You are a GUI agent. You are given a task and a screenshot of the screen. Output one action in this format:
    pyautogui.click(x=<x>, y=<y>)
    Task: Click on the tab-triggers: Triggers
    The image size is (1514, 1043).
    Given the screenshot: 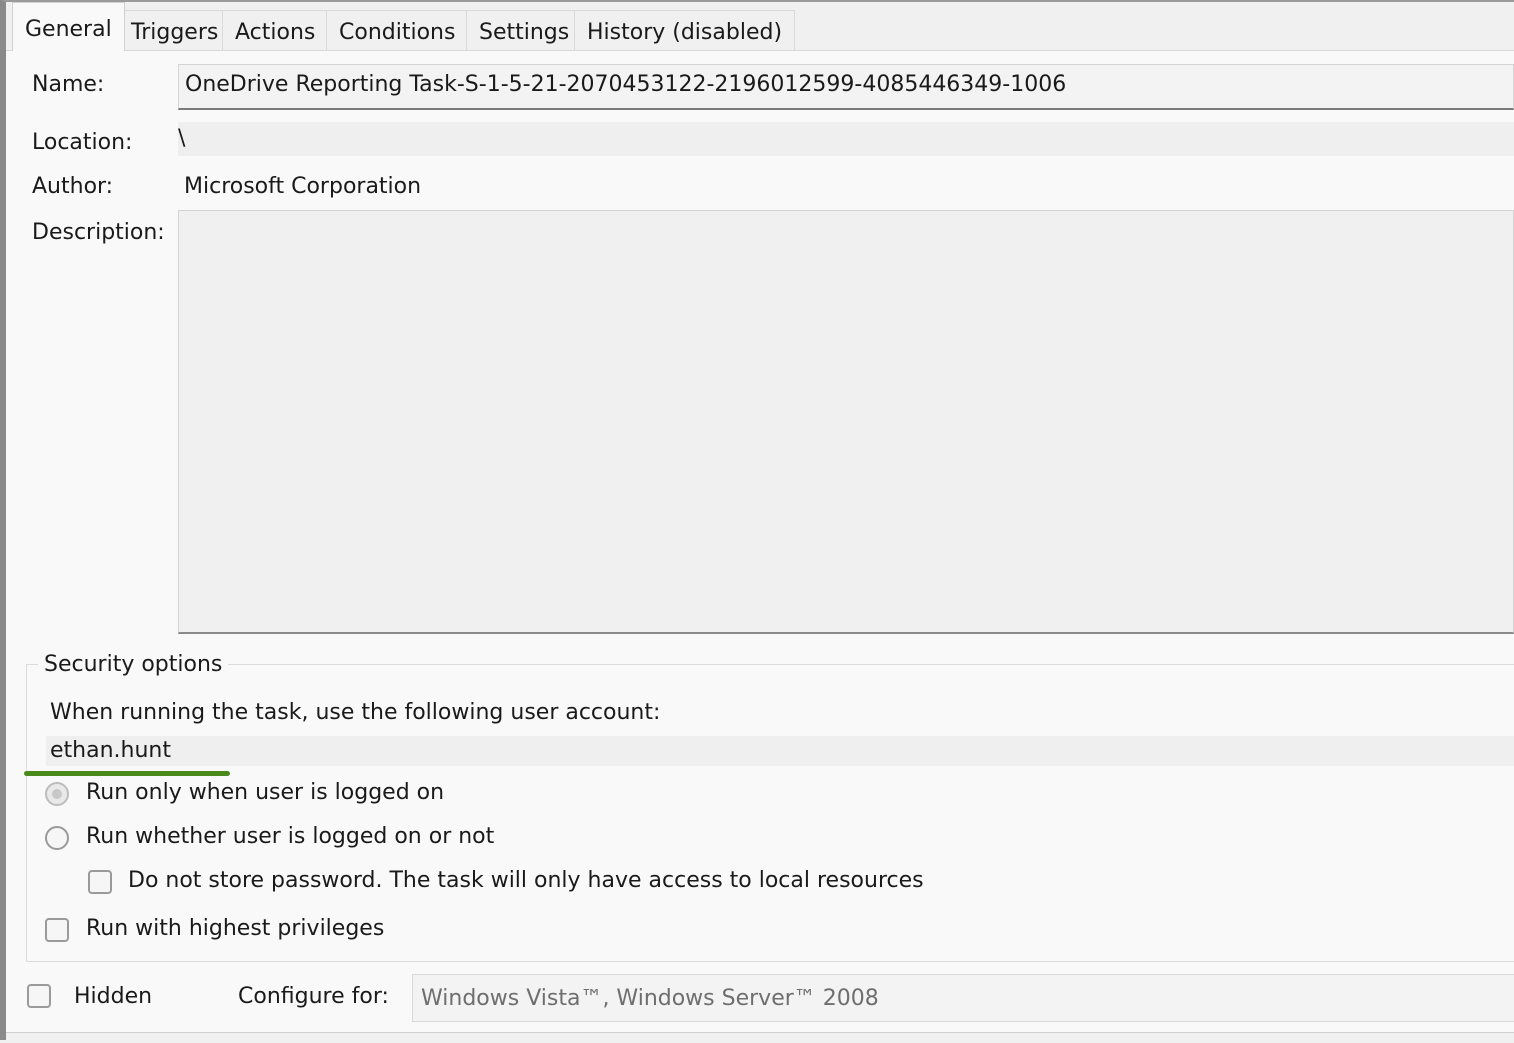 What is the action you would take?
    pyautogui.click(x=175, y=30)
    